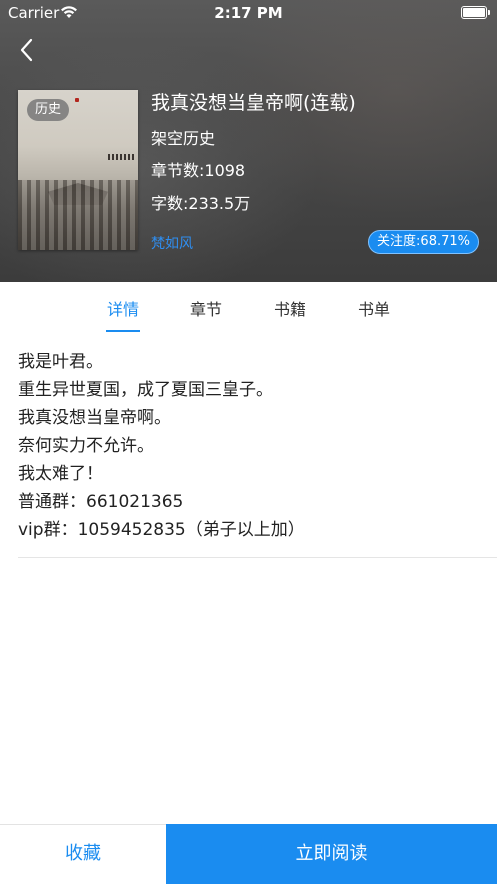 This screenshot has height=884, width=497. Describe the element at coordinates (183, 138) in the screenshot. I see `book-category: 架空历史` at that location.